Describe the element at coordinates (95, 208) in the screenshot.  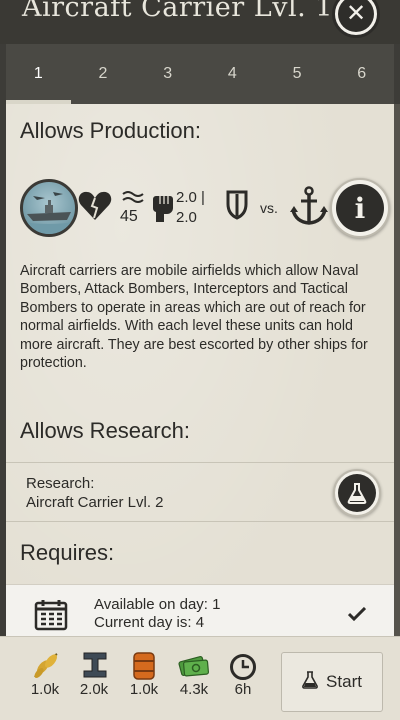
I see `health-icon` at that location.